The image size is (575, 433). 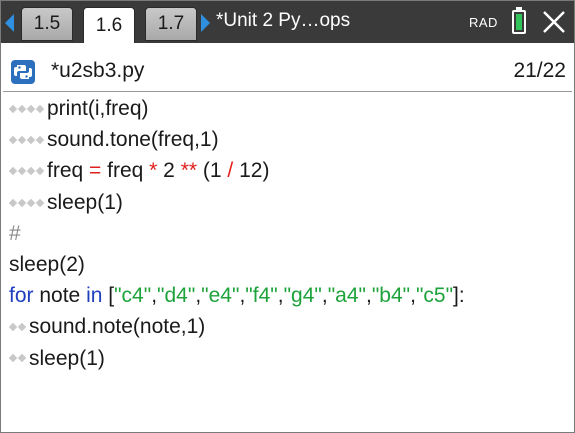 I want to click on code-text: sound.tone(freq,1), so click(x=133, y=140).